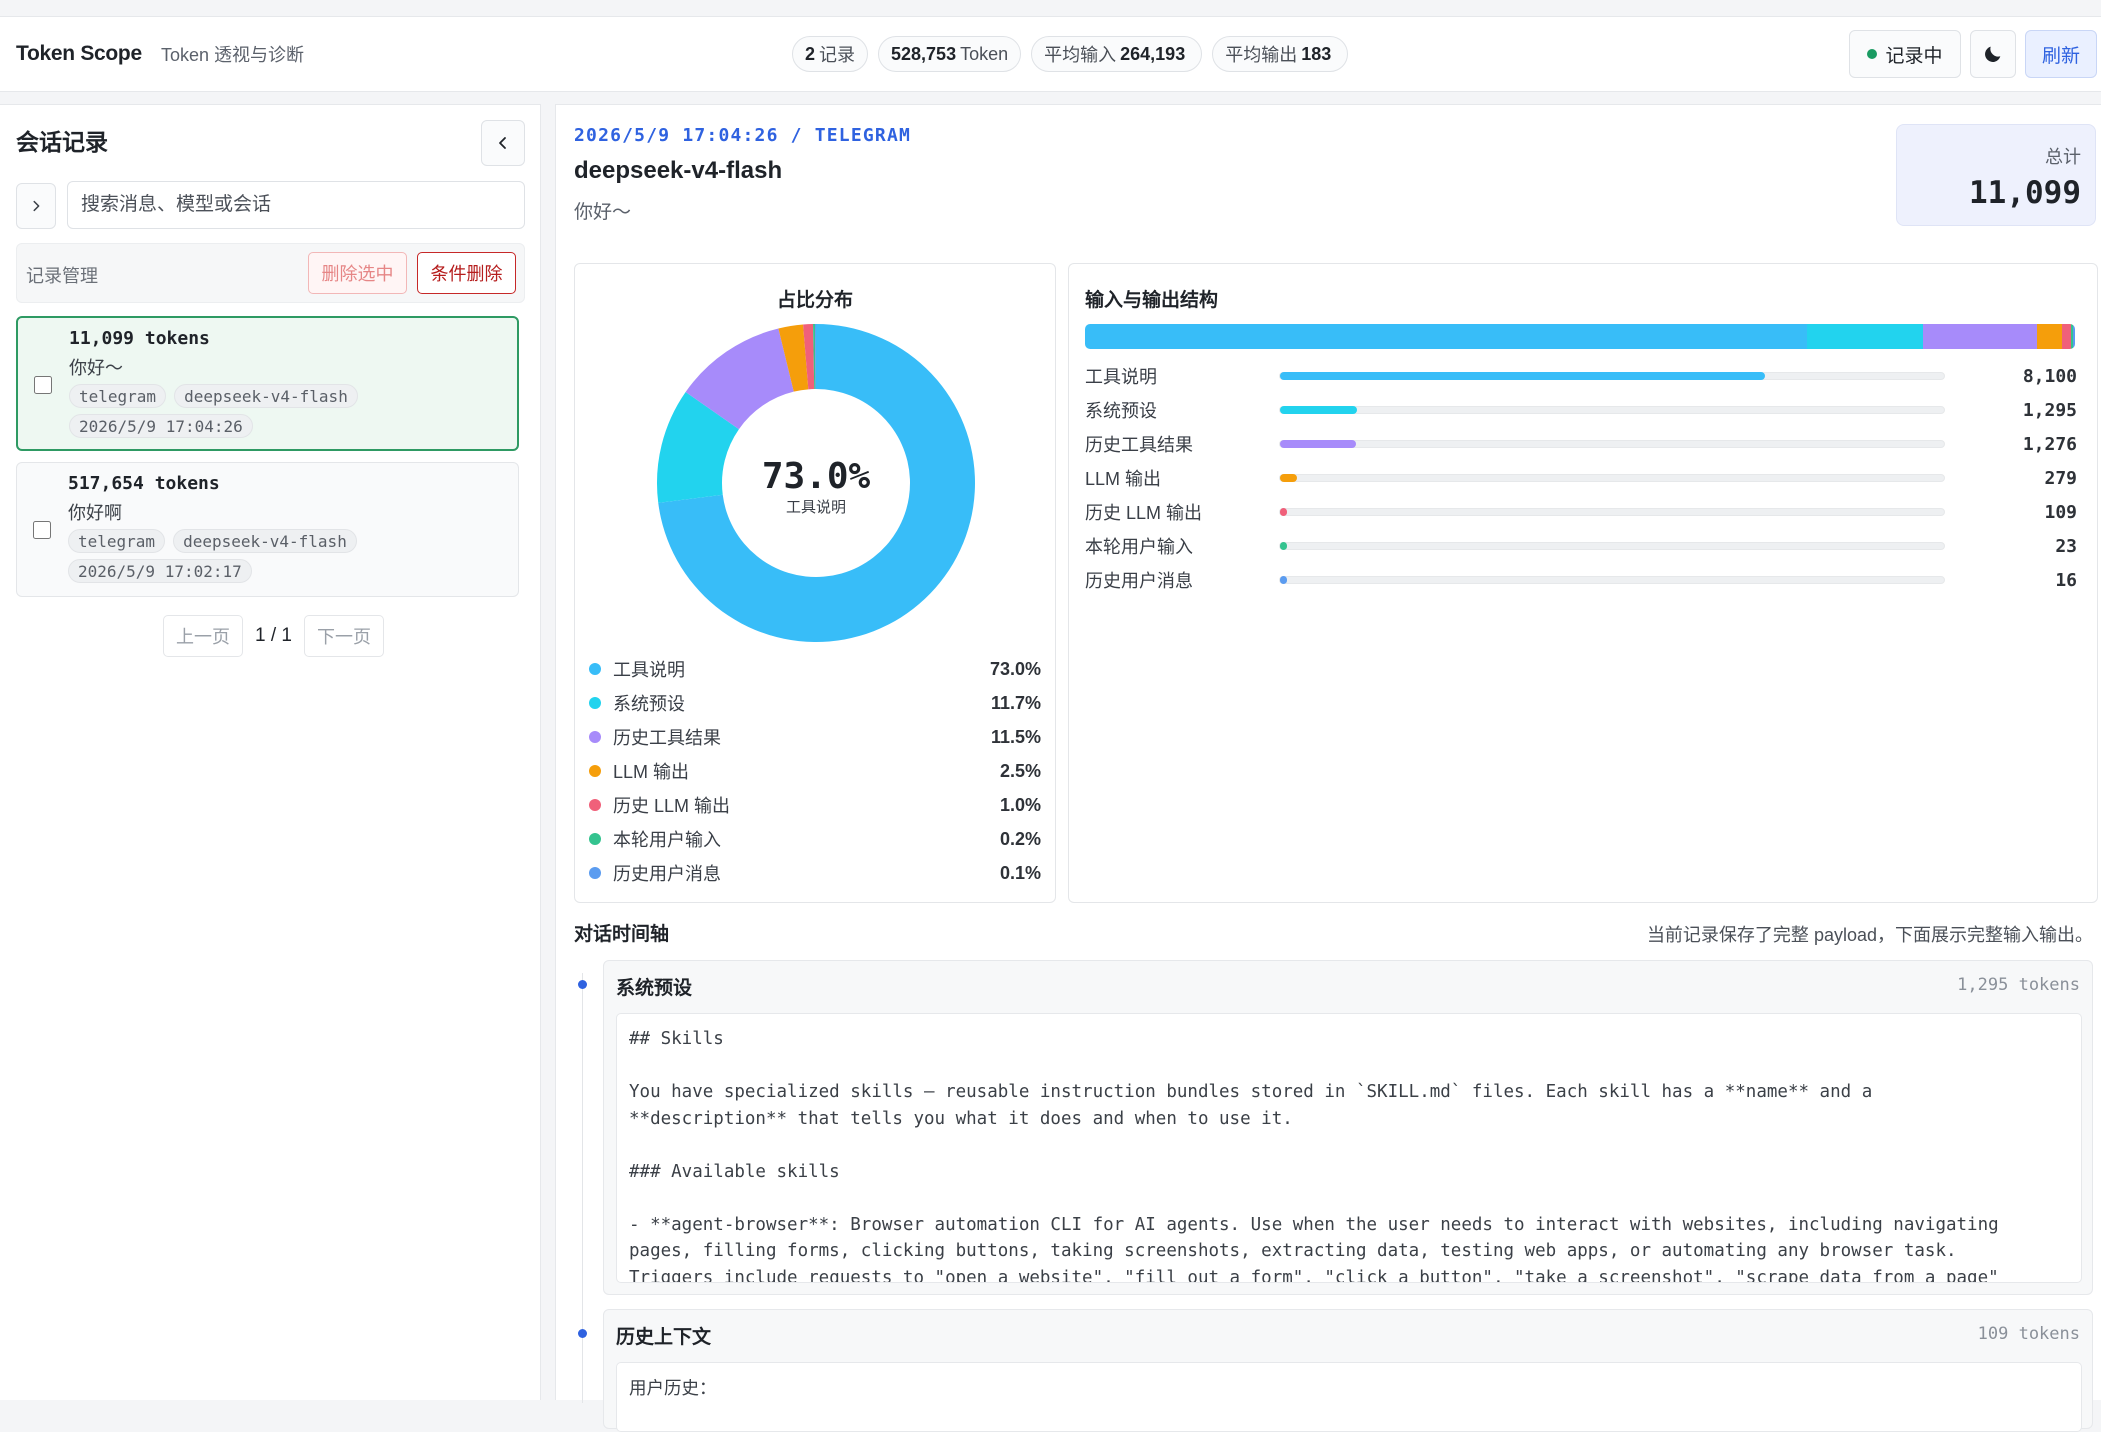 This screenshot has width=2101, height=1432. I want to click on avg-output-value: 183, so click(1316, 53).